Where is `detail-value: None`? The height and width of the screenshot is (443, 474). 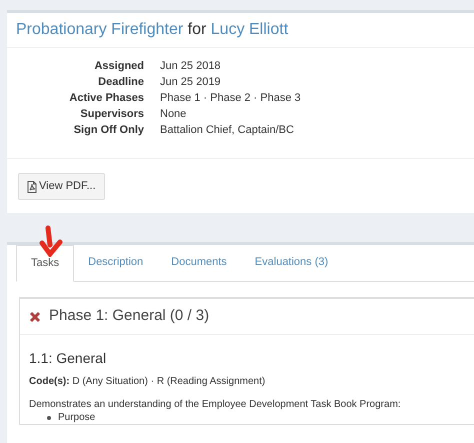 detail-value: None is located at coordinates (173, 114).